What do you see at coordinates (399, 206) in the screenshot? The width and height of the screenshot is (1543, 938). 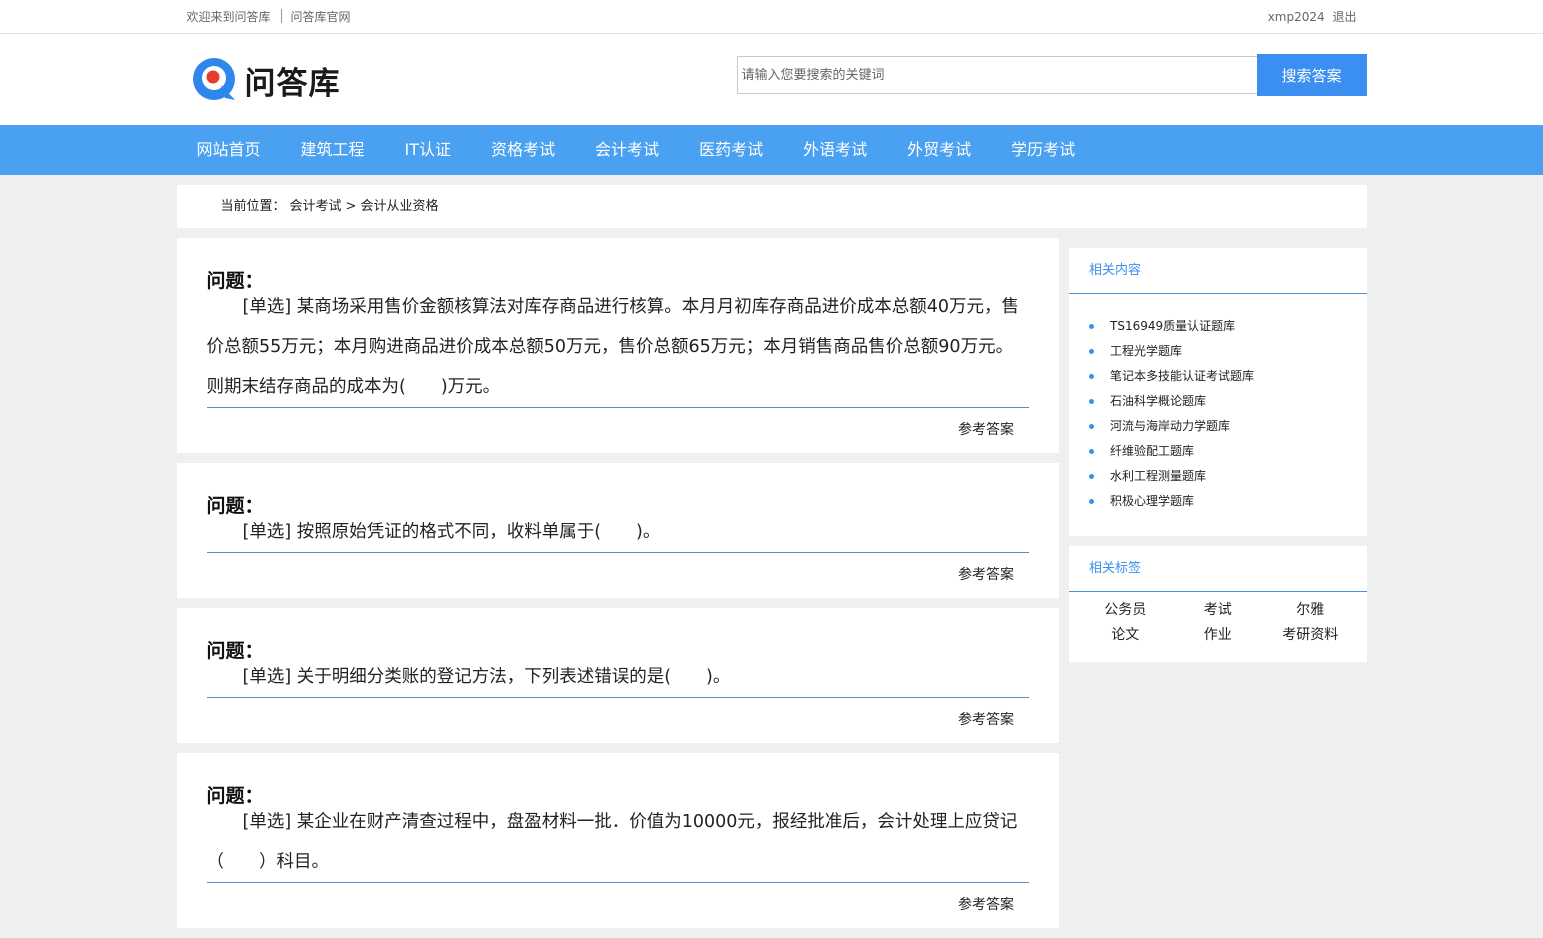 I see `breadcrumb-accounting-qualification: 会计从业资格` at bounding box center [399, 206].